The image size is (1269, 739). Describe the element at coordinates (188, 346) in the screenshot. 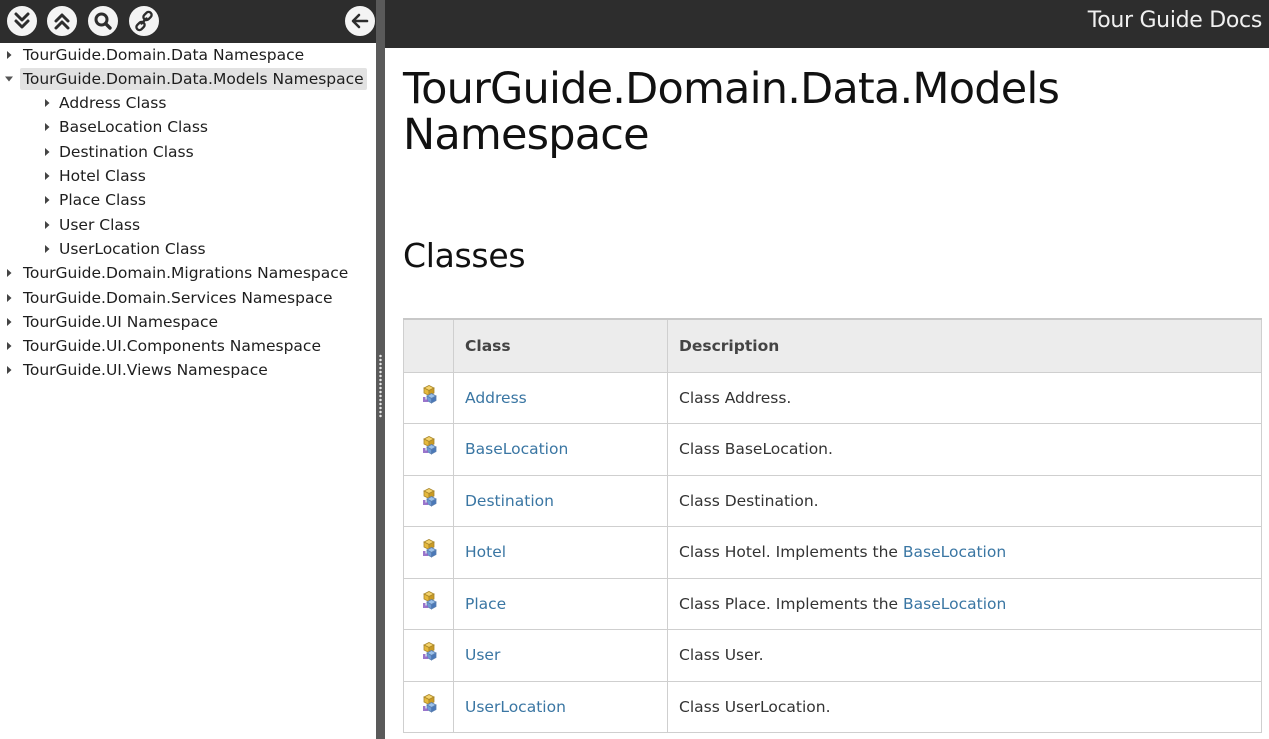

I see `tree-namespace-item: TourGuide.UI.Components Namespace` at that location.